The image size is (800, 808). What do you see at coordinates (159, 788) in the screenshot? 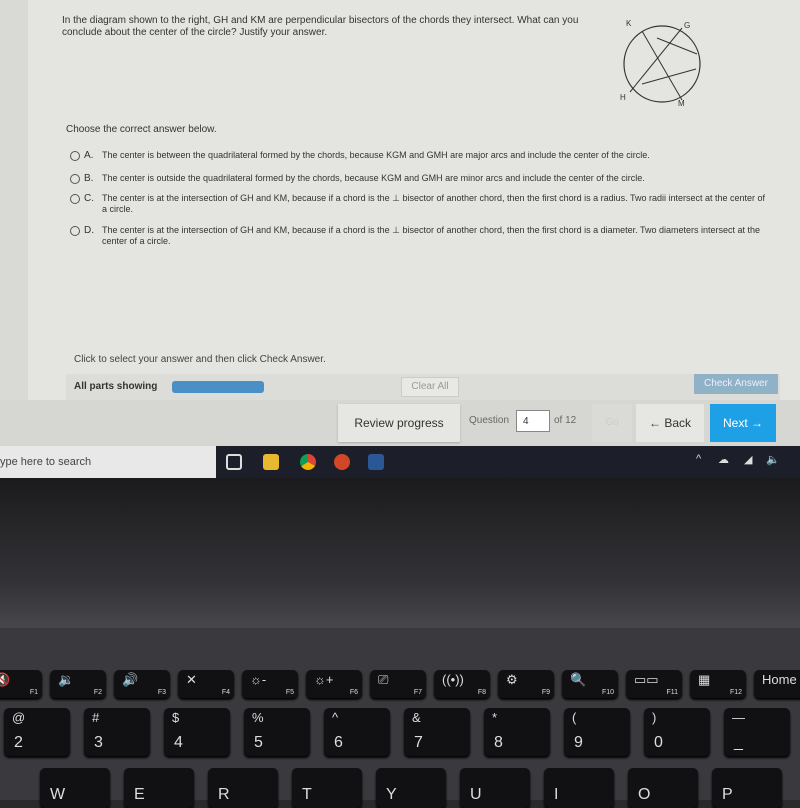
I see `key-e: E` at bounding box center [159, 788].